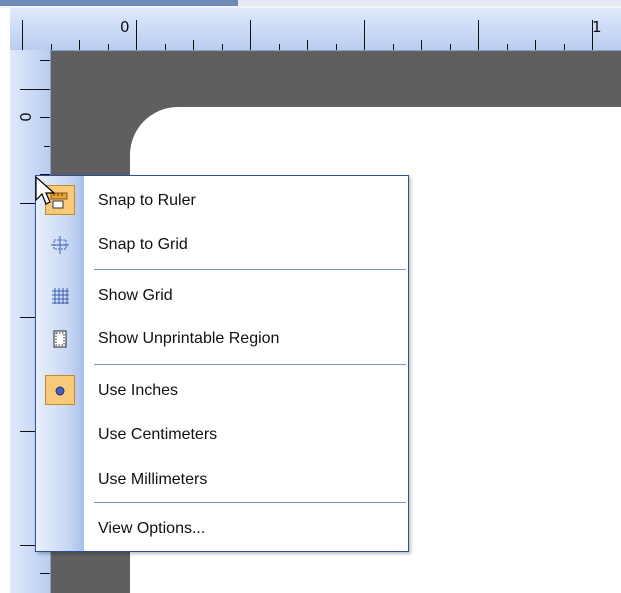 This screenshot has width=621, height=593. I want to click on menu-item-use-millimeters: Use Millimeters, so click(222, 480).